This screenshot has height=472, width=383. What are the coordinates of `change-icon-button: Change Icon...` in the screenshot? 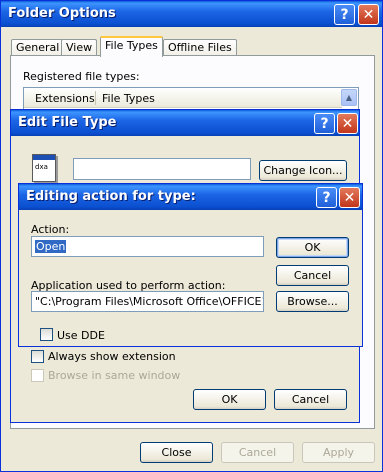 It's located at (303, 170).